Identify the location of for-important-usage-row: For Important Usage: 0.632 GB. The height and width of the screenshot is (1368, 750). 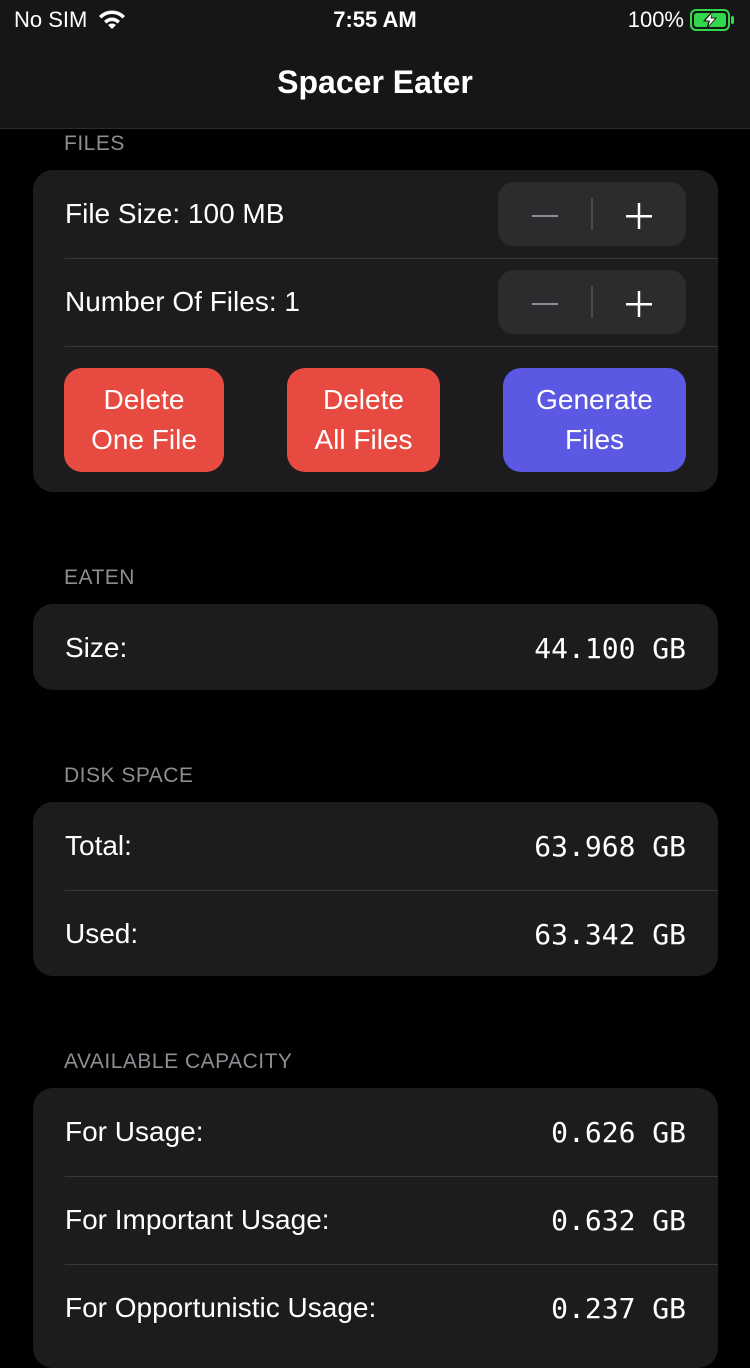
(391, 1220).